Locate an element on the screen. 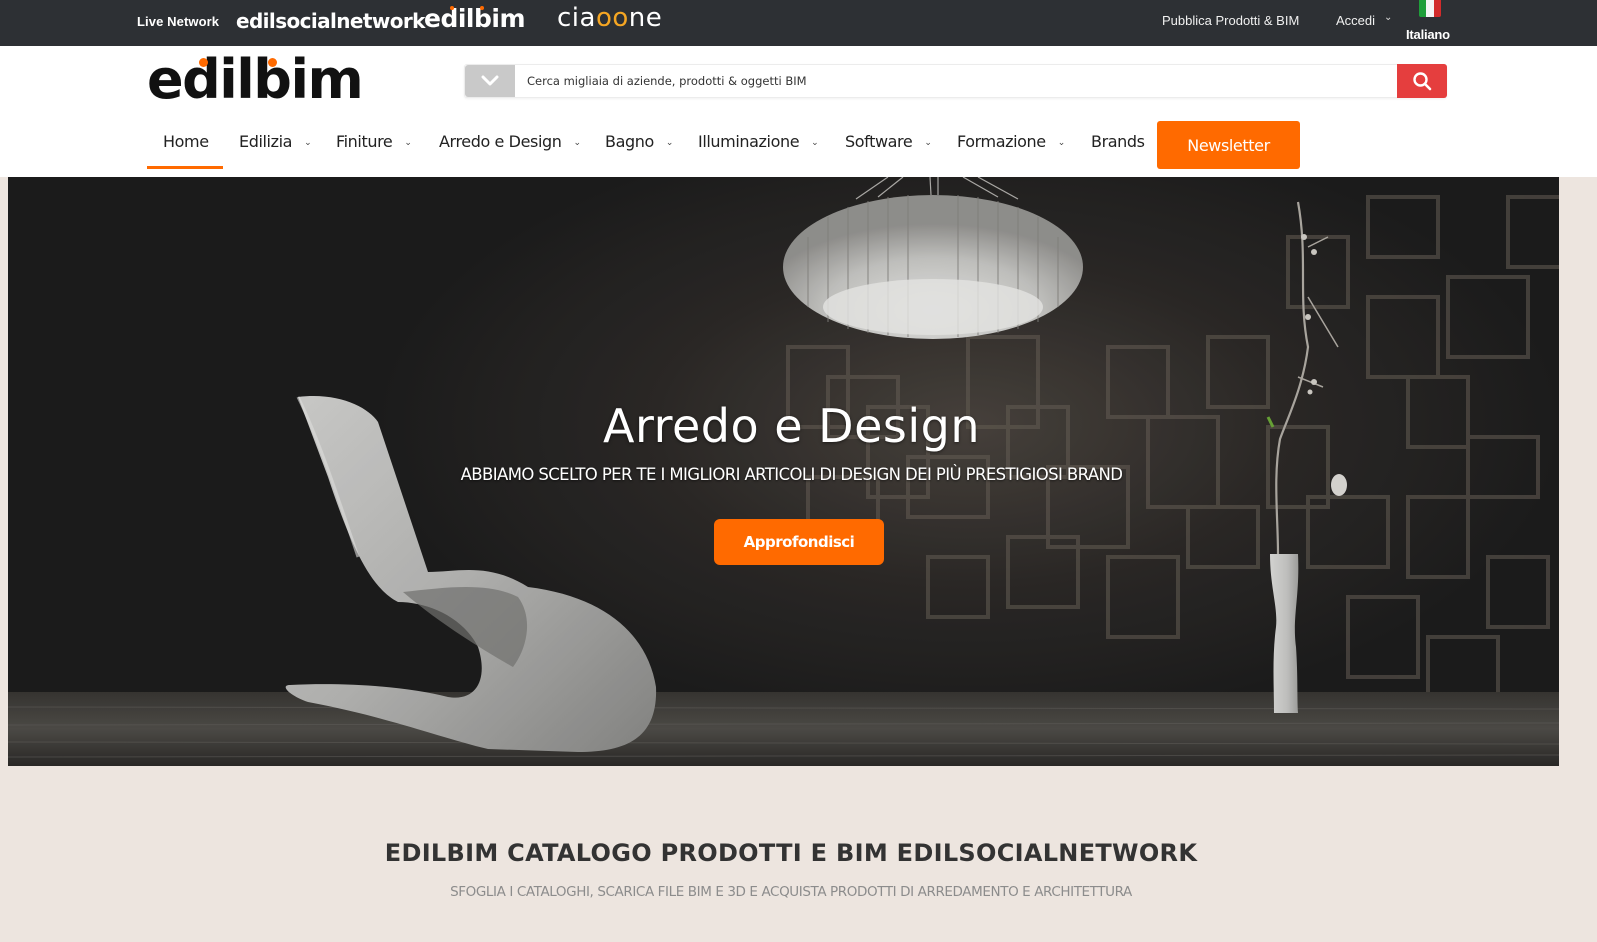  search-icon is located at coordinates (1422, 81).